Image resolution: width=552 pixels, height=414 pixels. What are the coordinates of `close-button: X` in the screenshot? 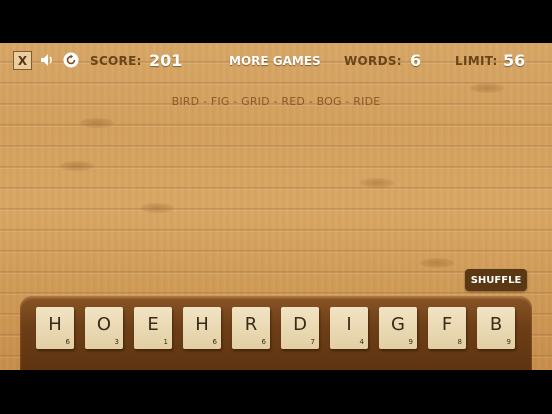 It's located at (22, 60).